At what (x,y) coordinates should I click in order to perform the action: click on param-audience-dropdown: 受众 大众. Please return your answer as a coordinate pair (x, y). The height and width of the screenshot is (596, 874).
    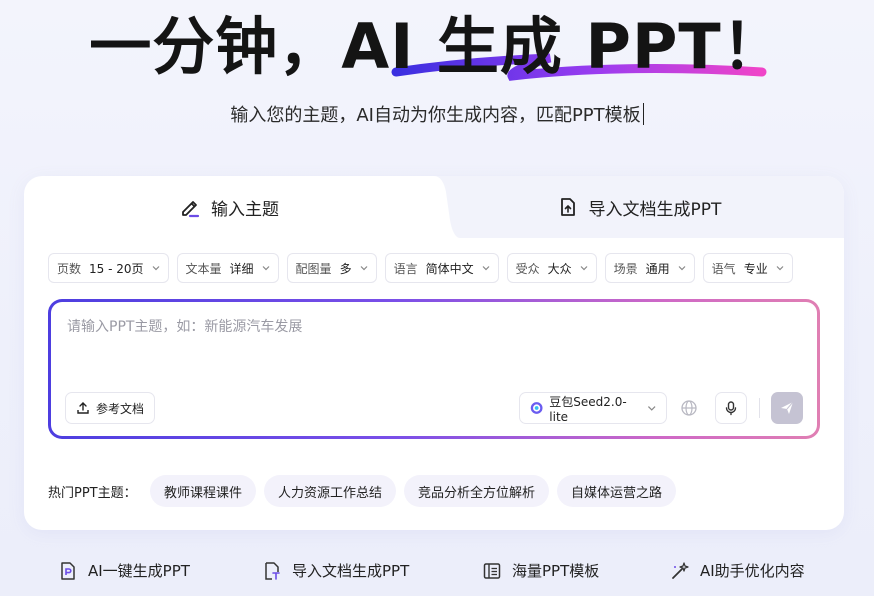
    Looking at the image, I should click on (551, 268).